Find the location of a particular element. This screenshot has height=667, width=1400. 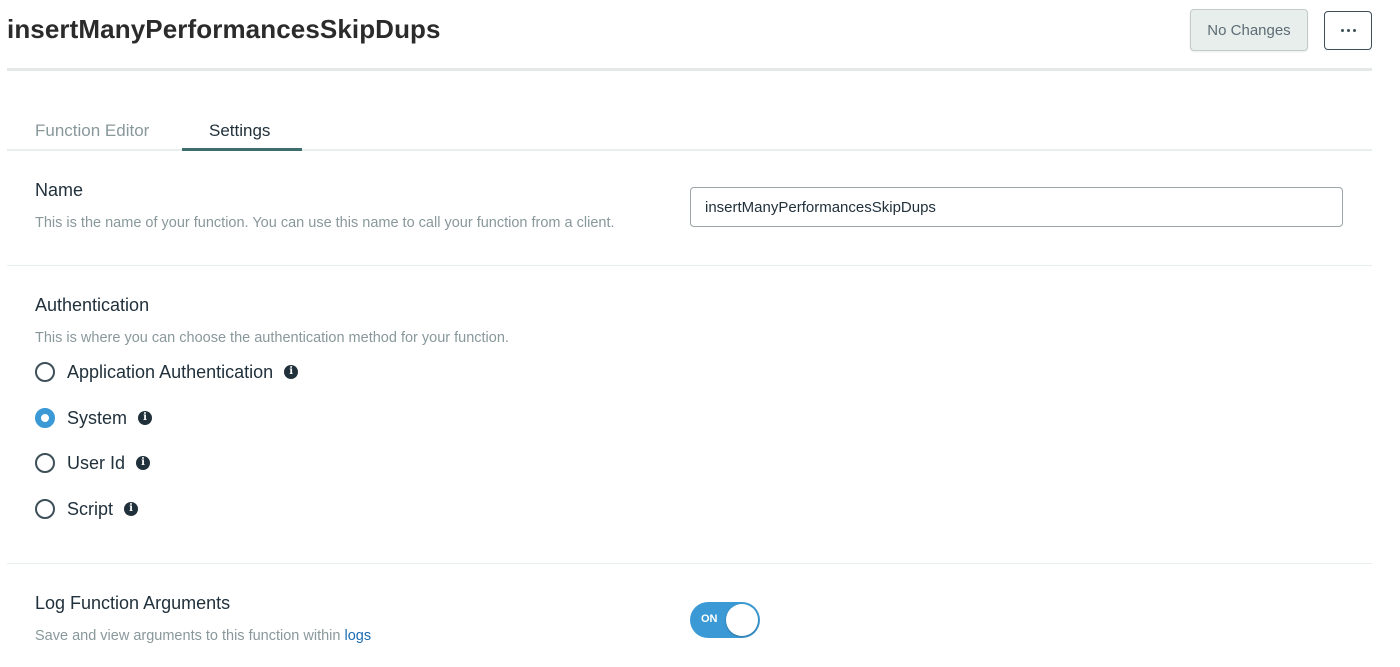

toggle-state-label: ON is located at coordinates (709, 619).